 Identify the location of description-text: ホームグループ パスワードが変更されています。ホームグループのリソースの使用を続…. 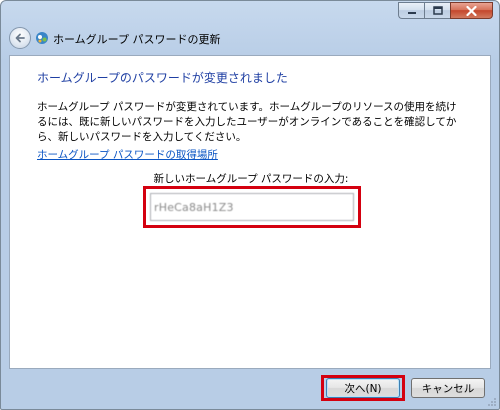
(247, 122).